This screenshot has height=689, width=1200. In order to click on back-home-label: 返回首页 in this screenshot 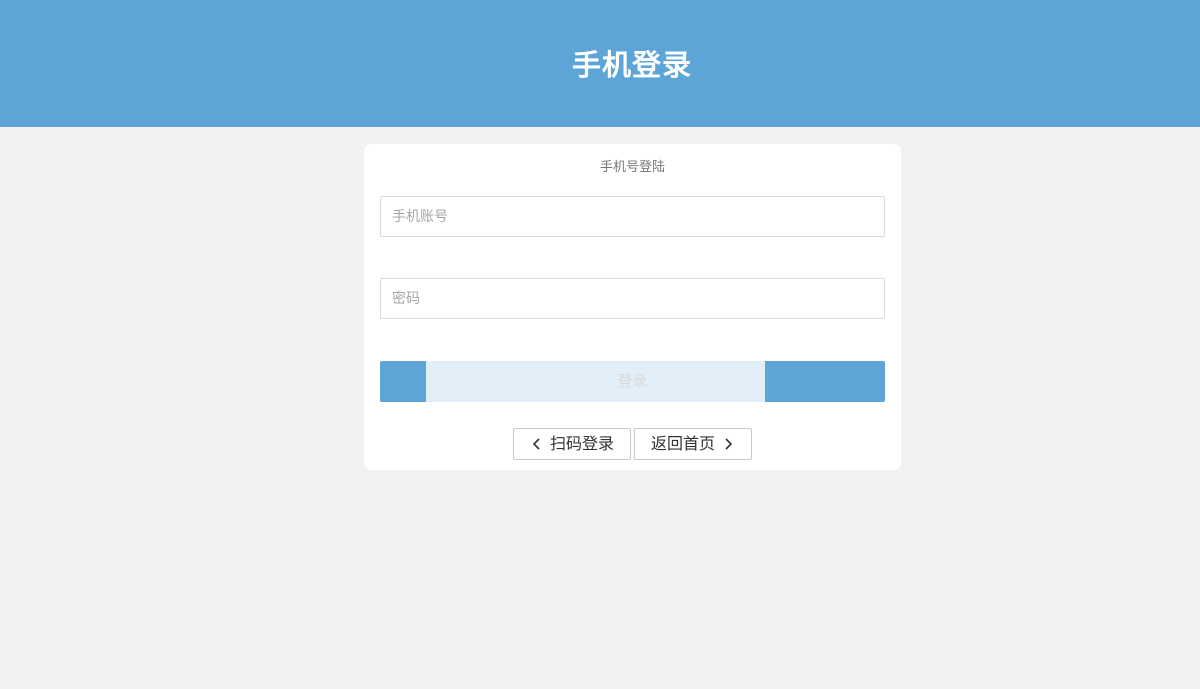, I will do `click(682, 443)`.